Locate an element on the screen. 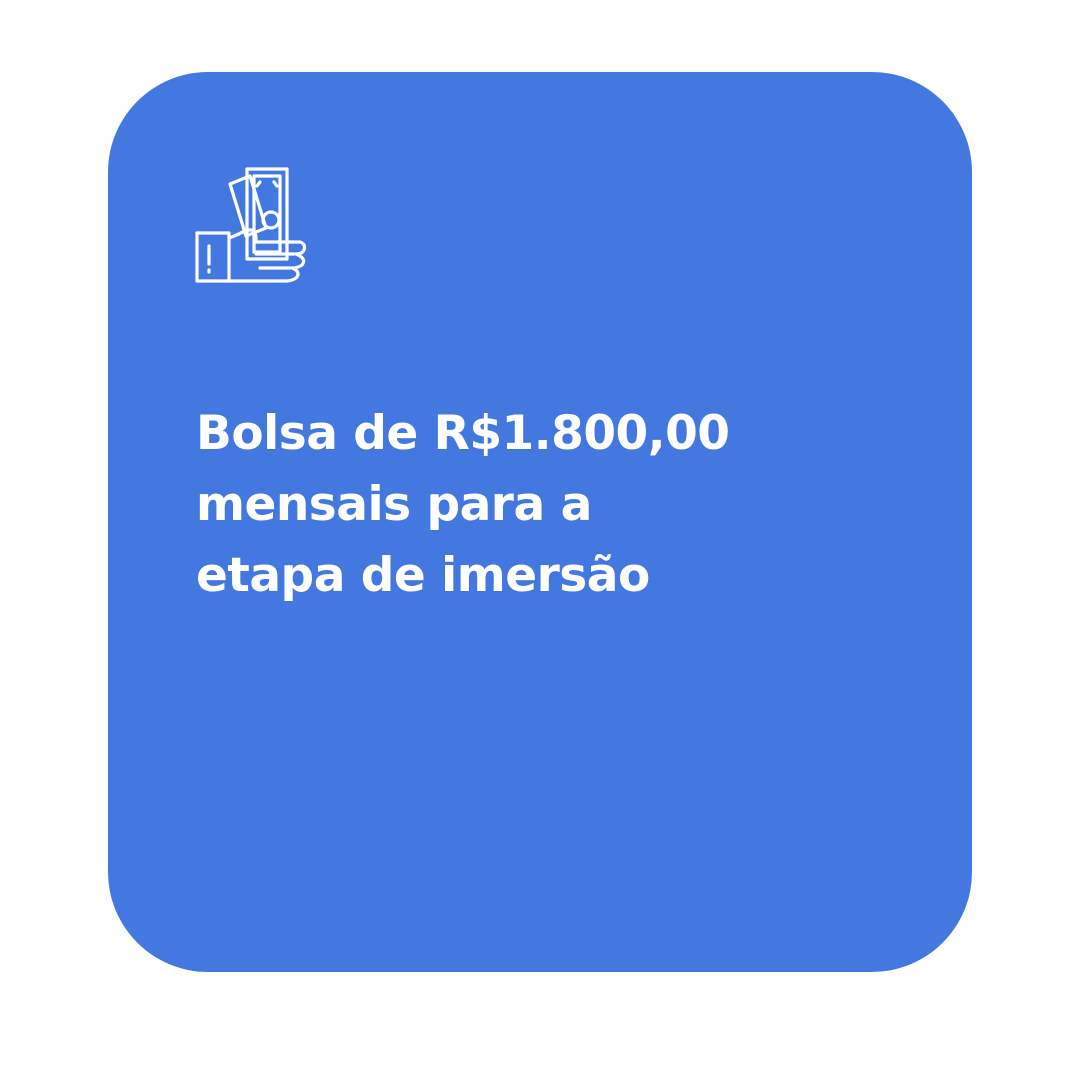  headline-line: etapa de imersão is located at coordinates (423, 575).